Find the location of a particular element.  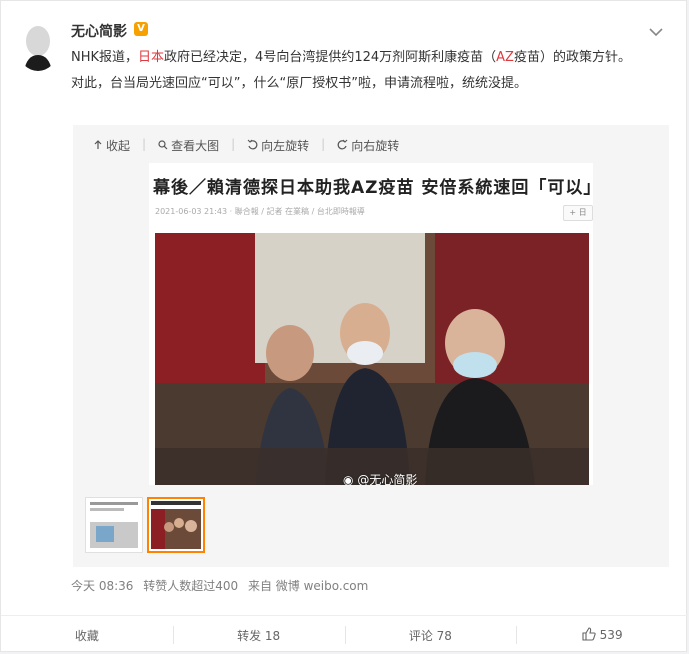

search-icon is located at coordinates (163, 146).